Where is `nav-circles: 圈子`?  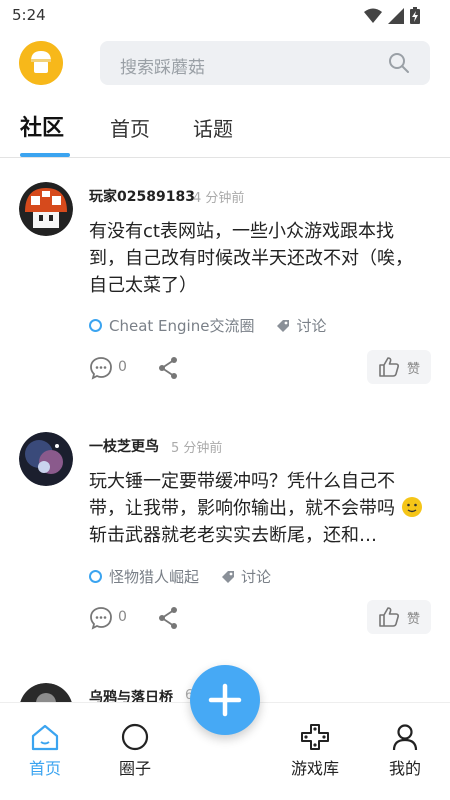 nav-circles: 圈子 is located at coordinates (135, 751).